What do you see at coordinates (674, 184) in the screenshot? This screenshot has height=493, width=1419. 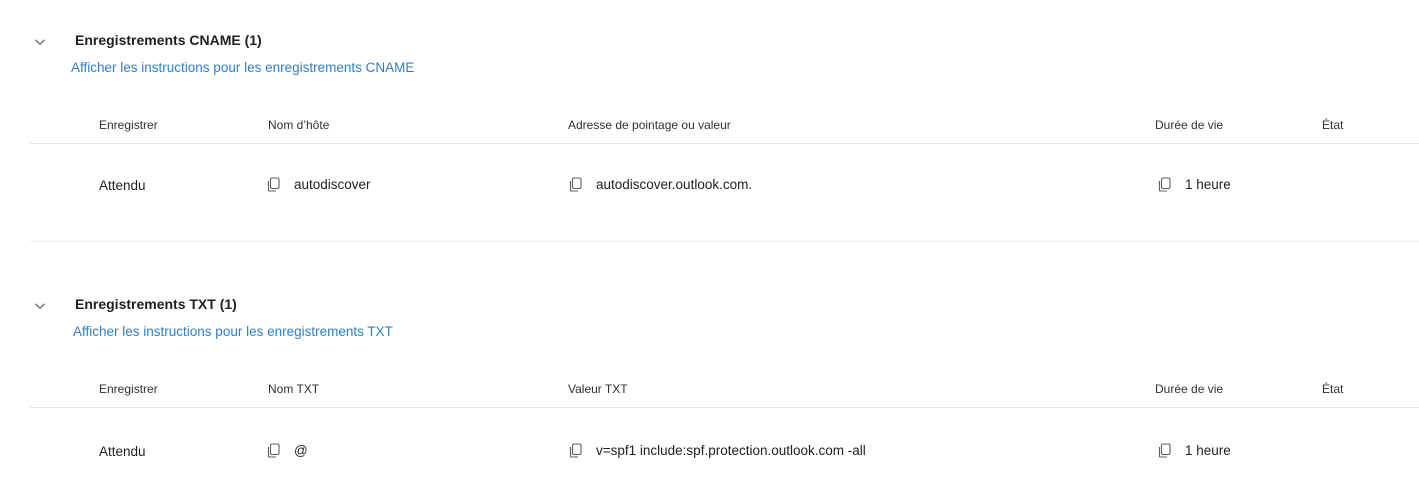 I see `value-text: autodiscover.outlook.com.` at bounding box center [674, 184].